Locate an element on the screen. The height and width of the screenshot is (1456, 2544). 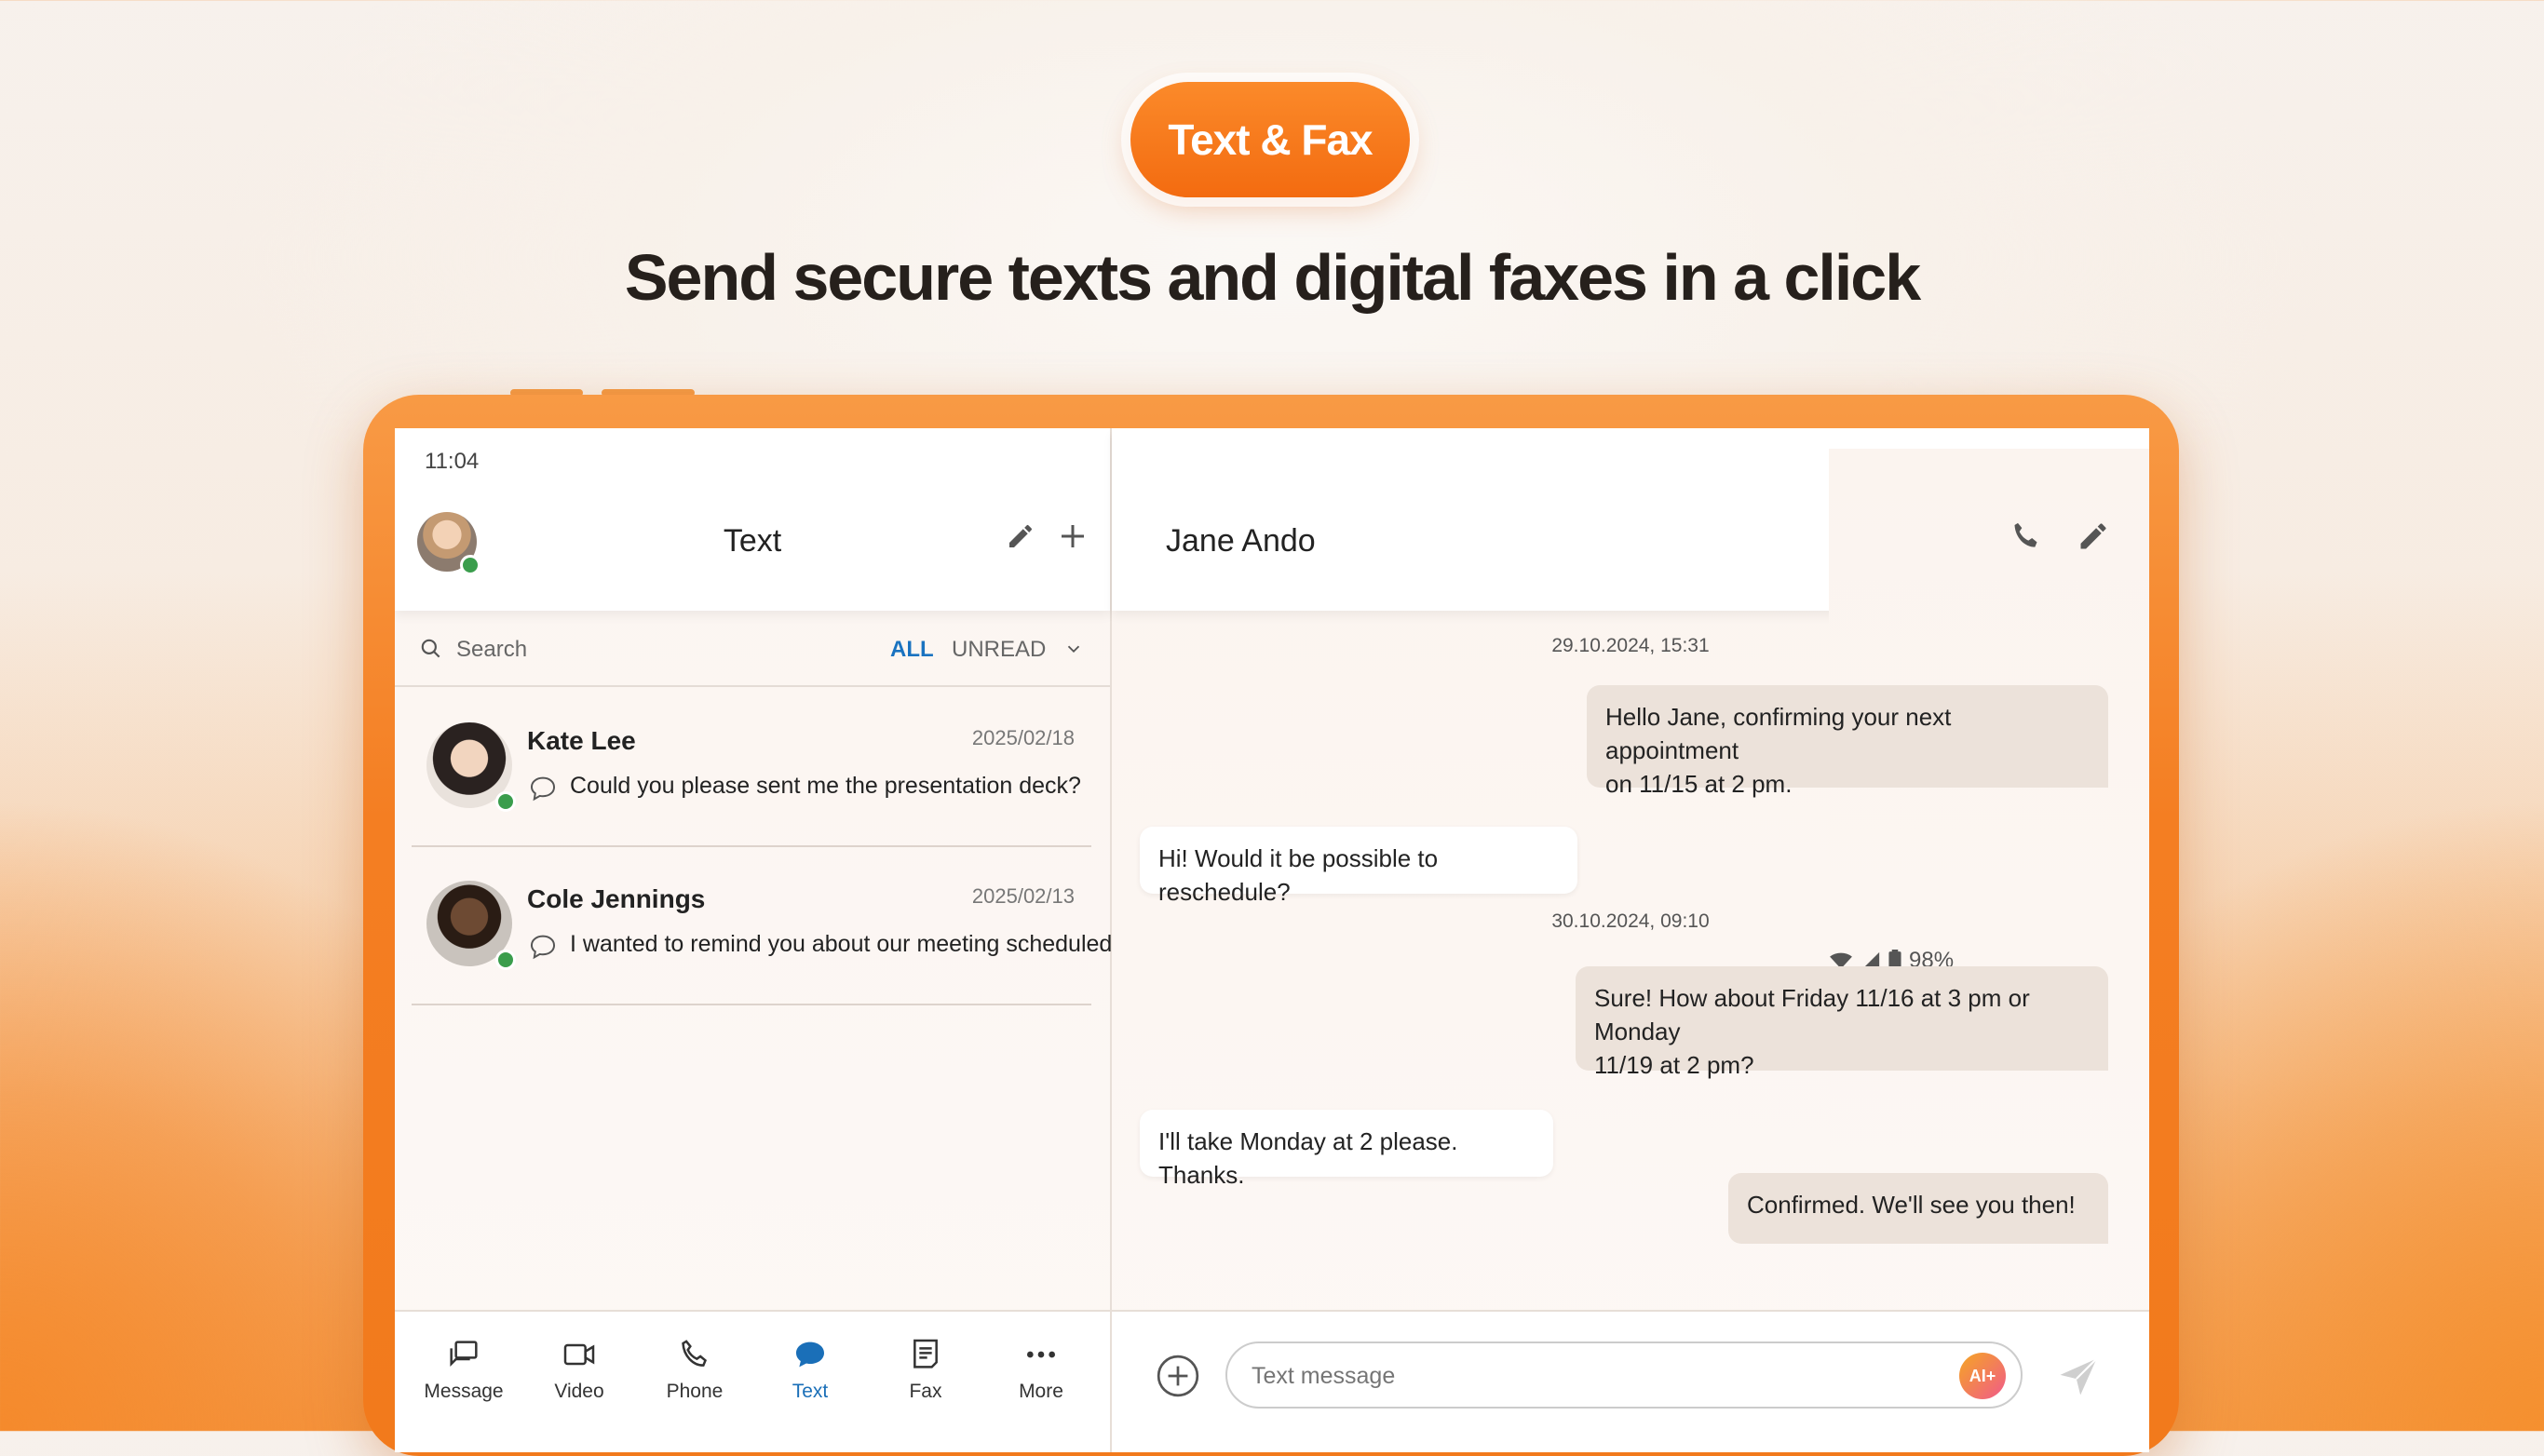
nav-fax: Fax is located at coordinates (925, 1369).